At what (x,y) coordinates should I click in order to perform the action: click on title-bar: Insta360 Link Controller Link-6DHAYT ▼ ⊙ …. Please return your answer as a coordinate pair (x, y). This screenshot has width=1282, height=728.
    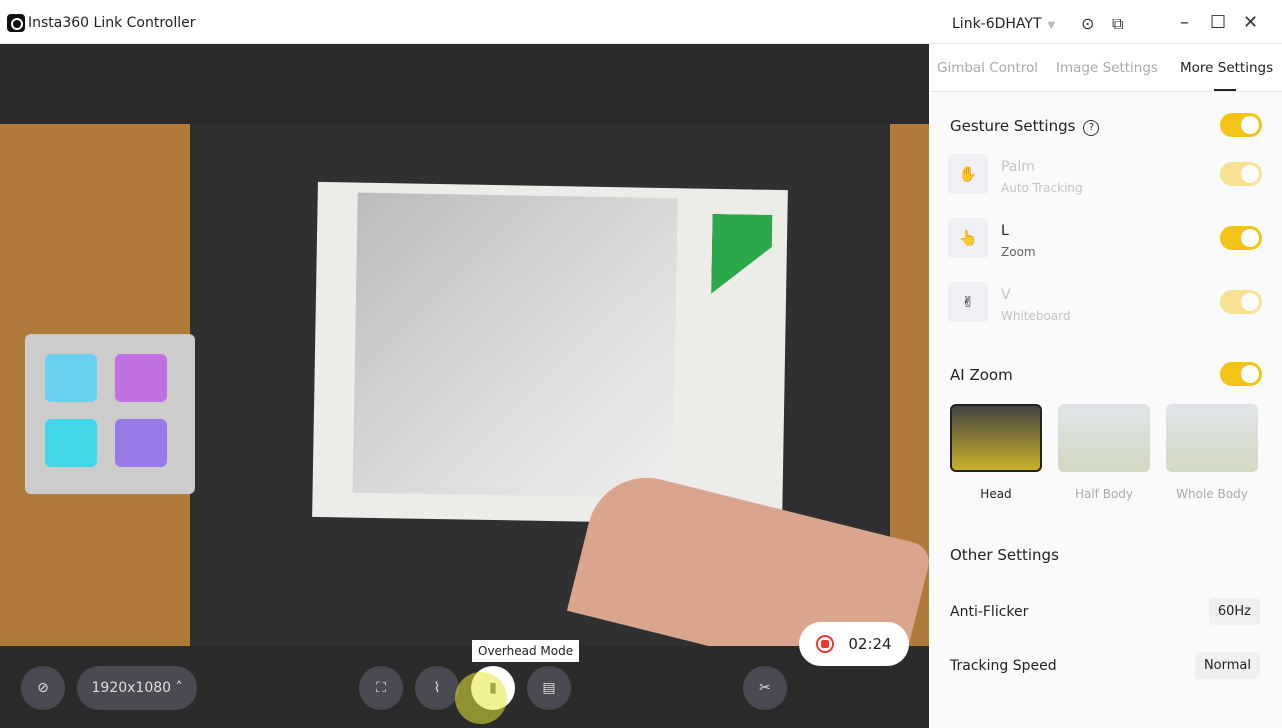
    Looking at the image, I should click on (641, 22).